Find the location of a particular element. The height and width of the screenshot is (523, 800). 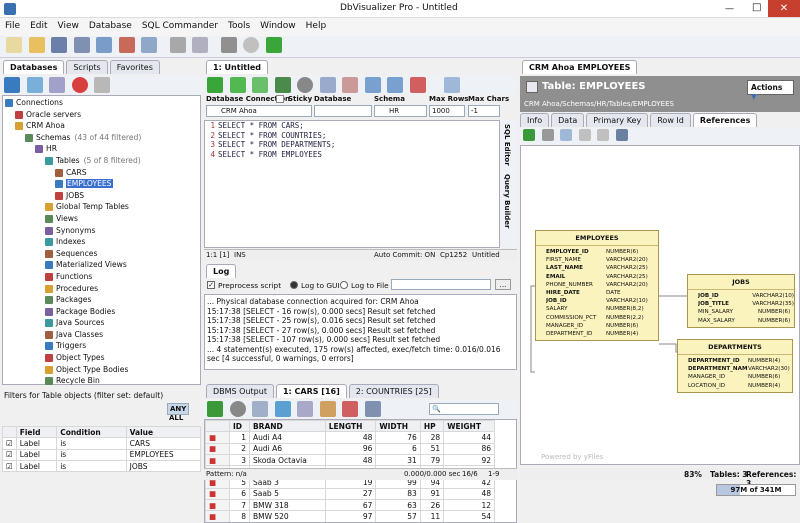

grid-cell: 7 is located at coordinates (239, 505).